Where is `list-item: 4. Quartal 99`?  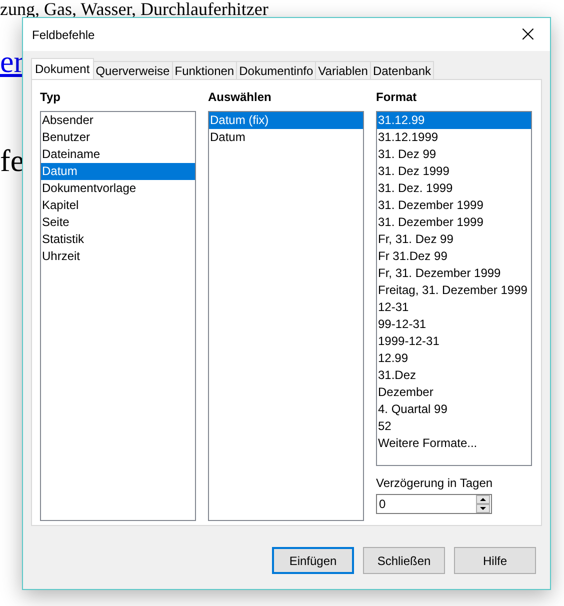 list-item: 4. Quartal 99 is located at coordinates (454, 409).